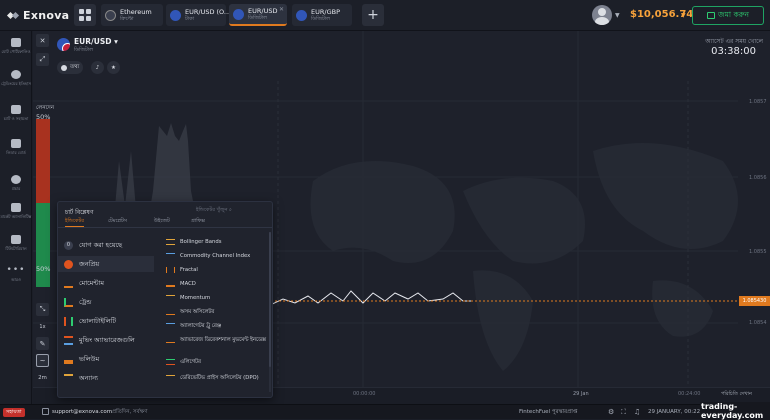 Image resolution: width=770 pixels, height=420 pixels. I want to click on category-volume: ভলিউম, so click(106, 359).